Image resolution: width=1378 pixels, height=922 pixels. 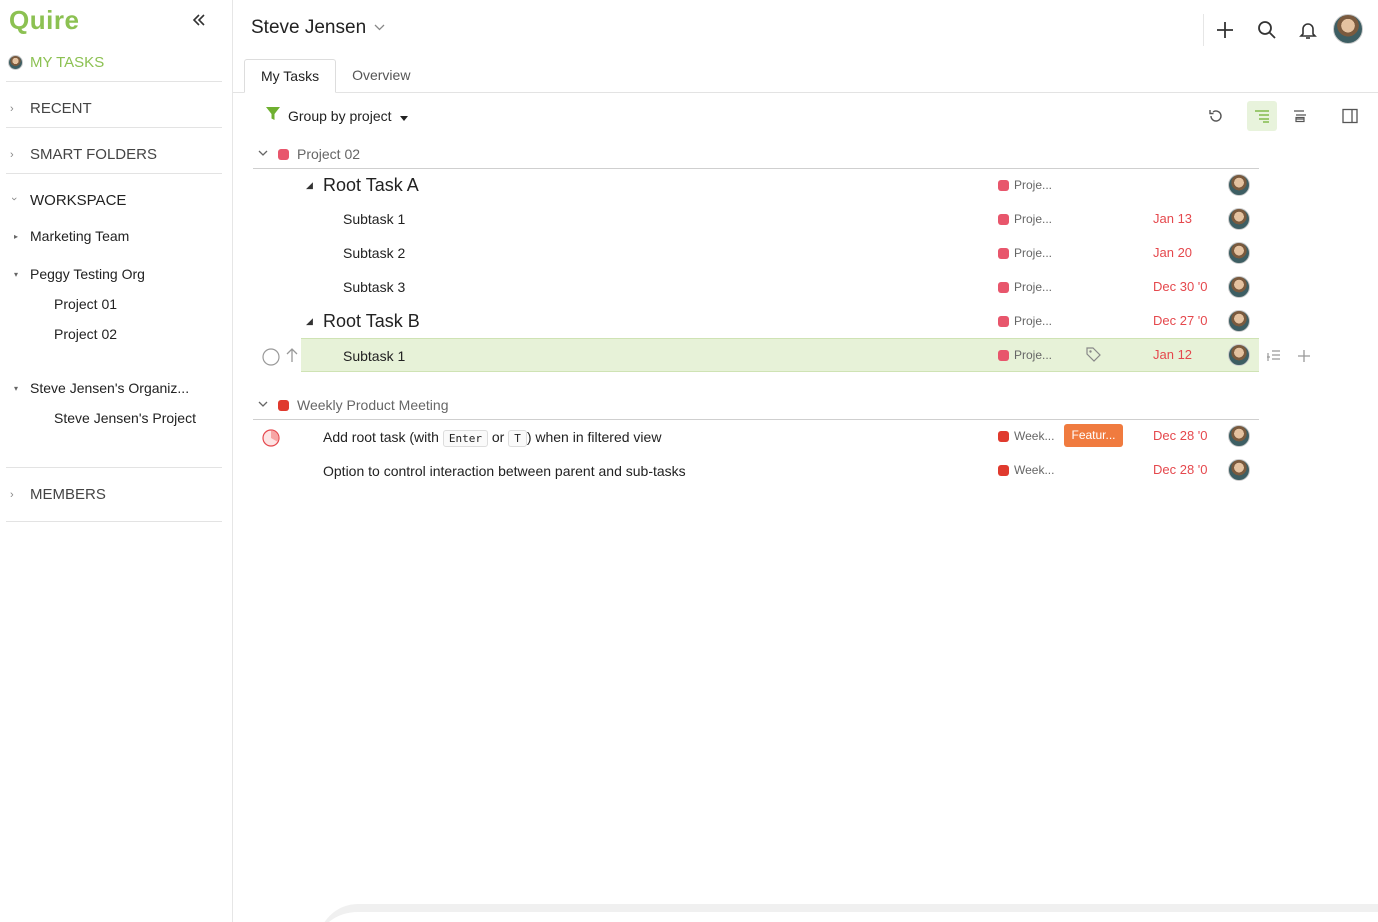 What do you see at coordinates (353, 405) in the screenshot?
I see `group-header-weekly-product-meeting: Weekly Product Meeting` at bounding box center [353, 405].